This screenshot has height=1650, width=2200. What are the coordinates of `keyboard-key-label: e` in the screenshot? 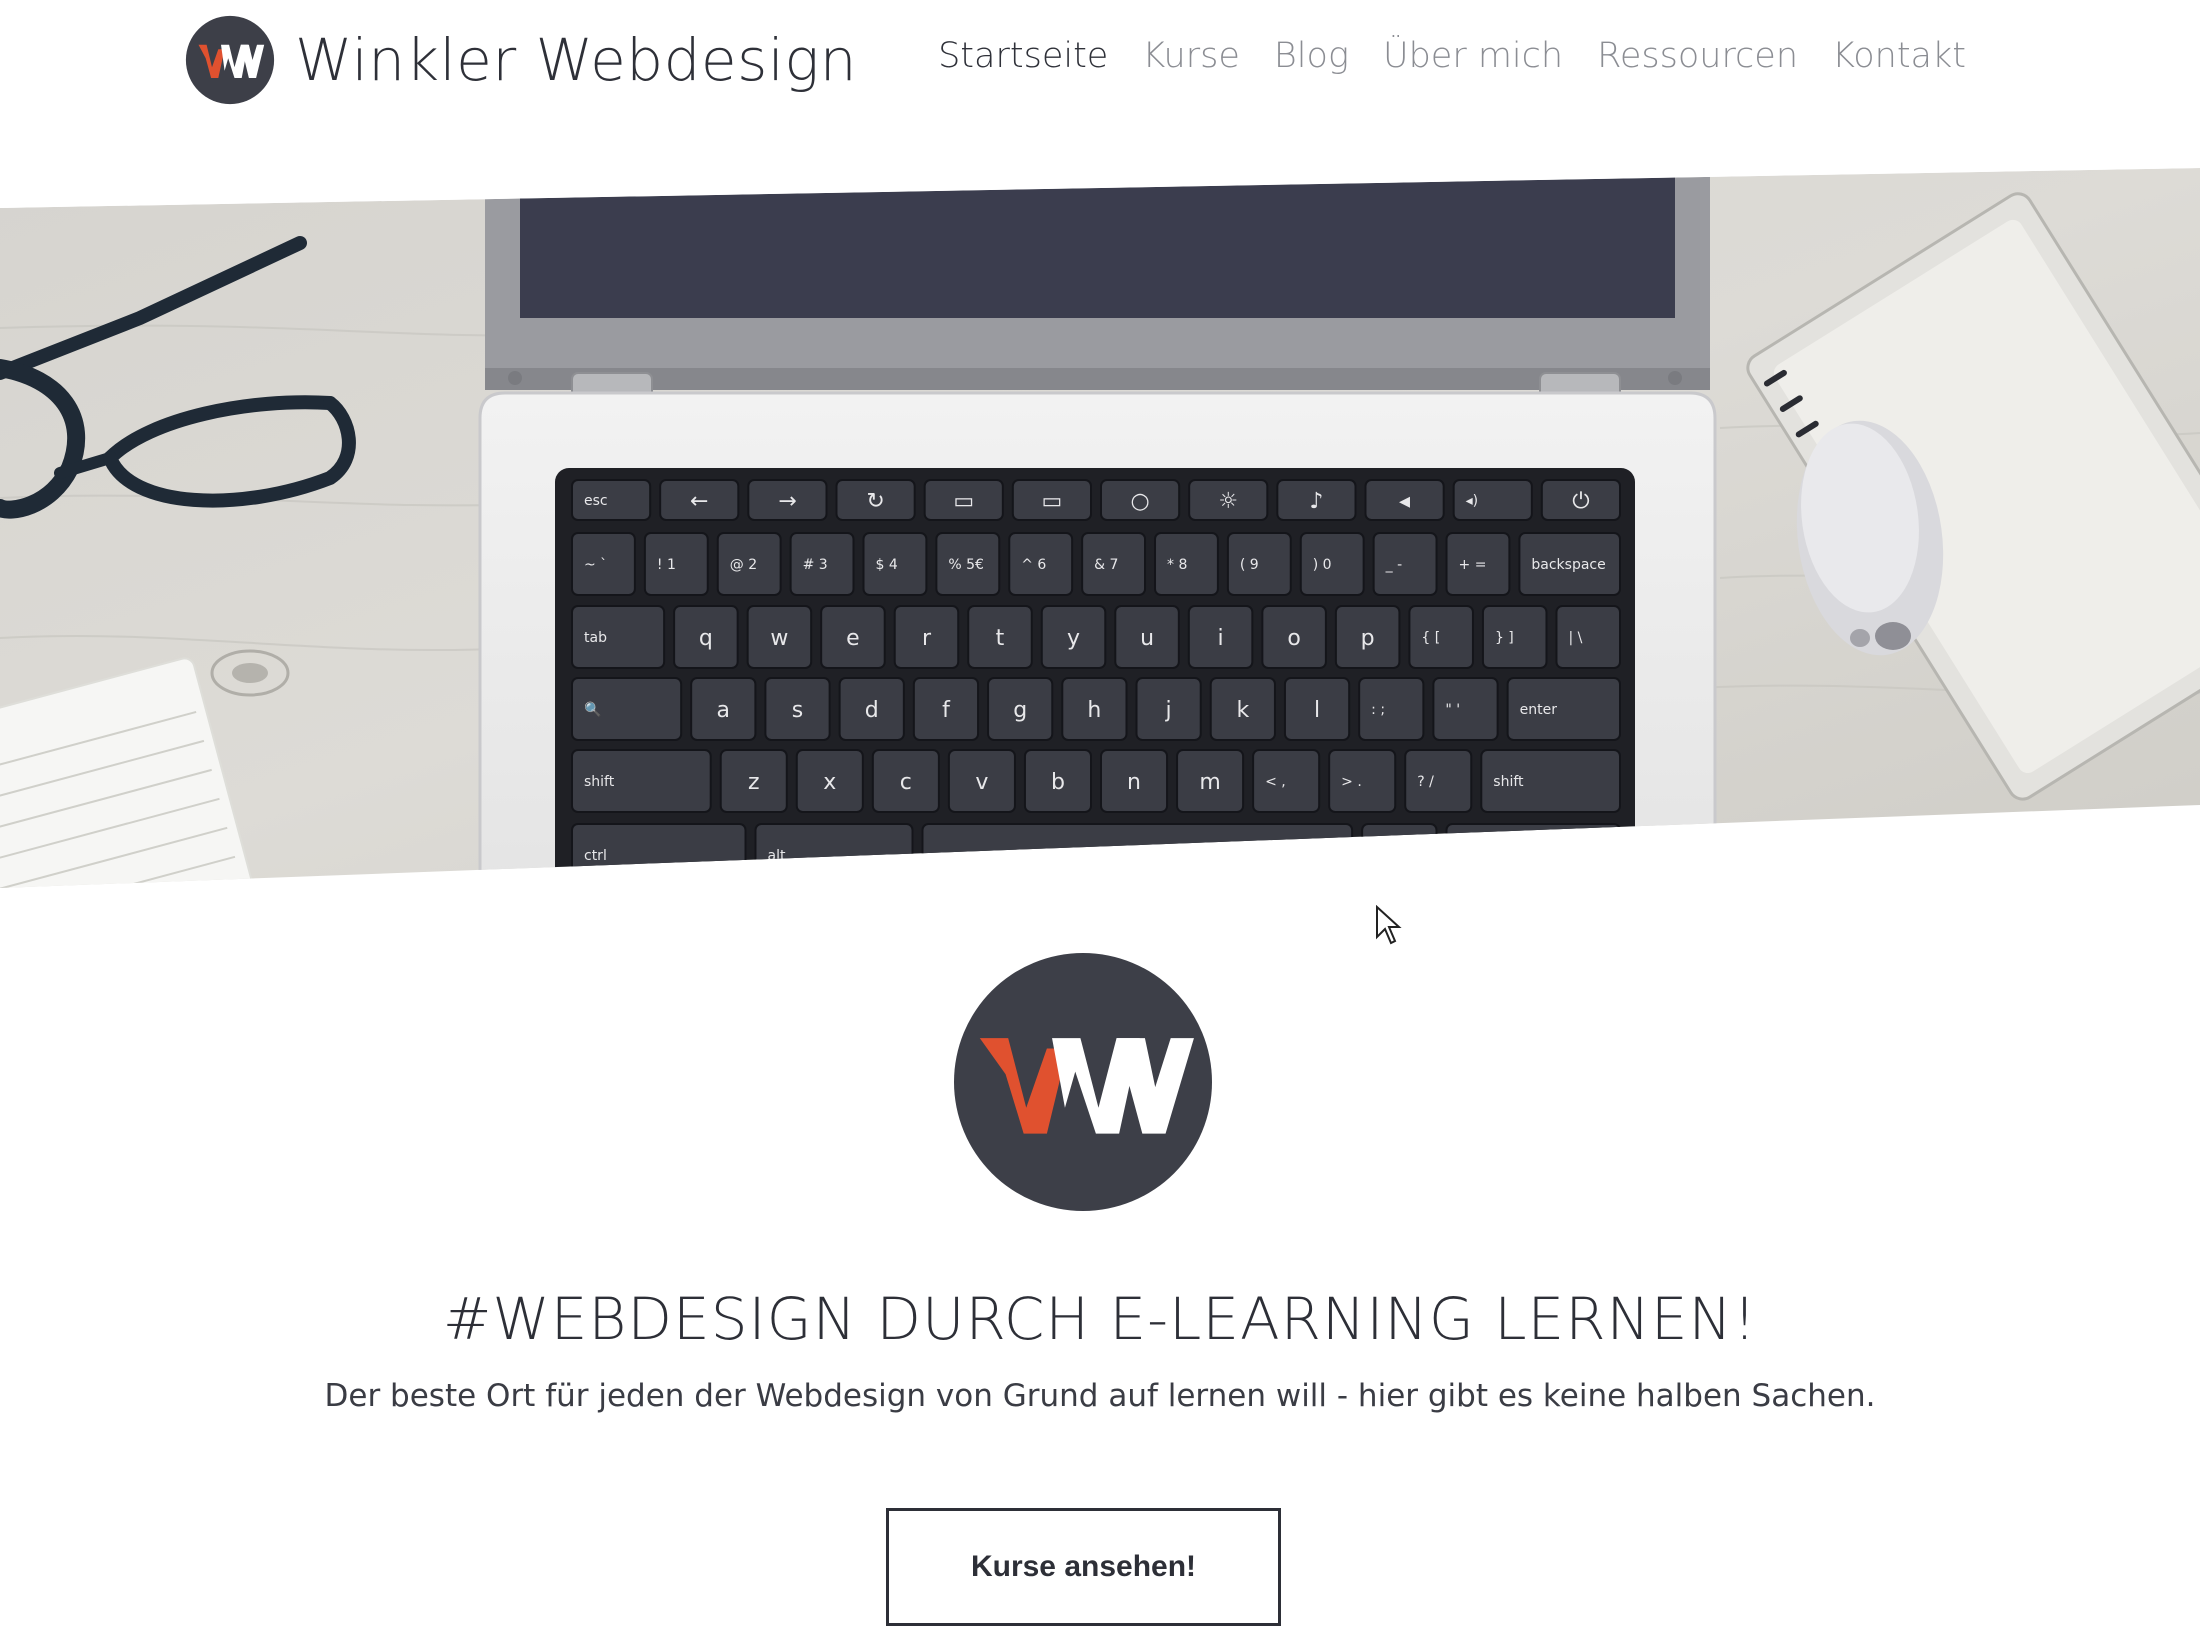 It's located at (853, 638).